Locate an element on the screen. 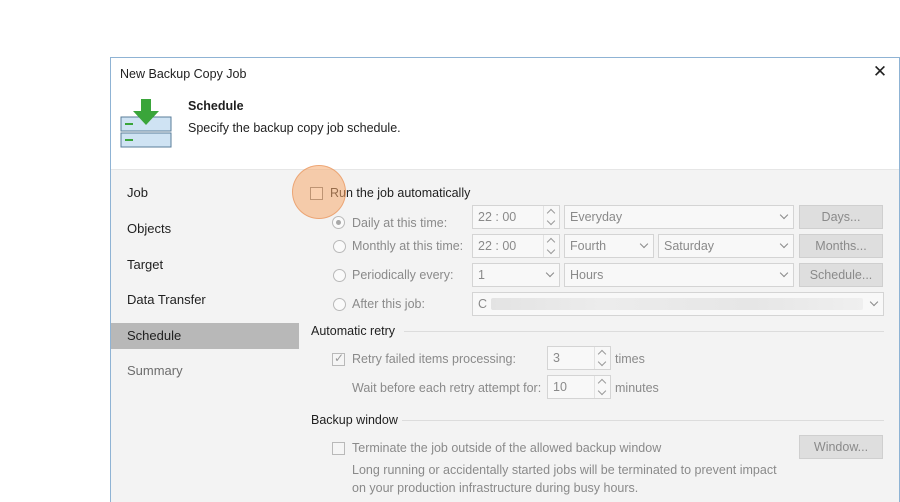 The image size is (900, 502). monthly-day-select: Saturday is located at coordinates (726, 246).